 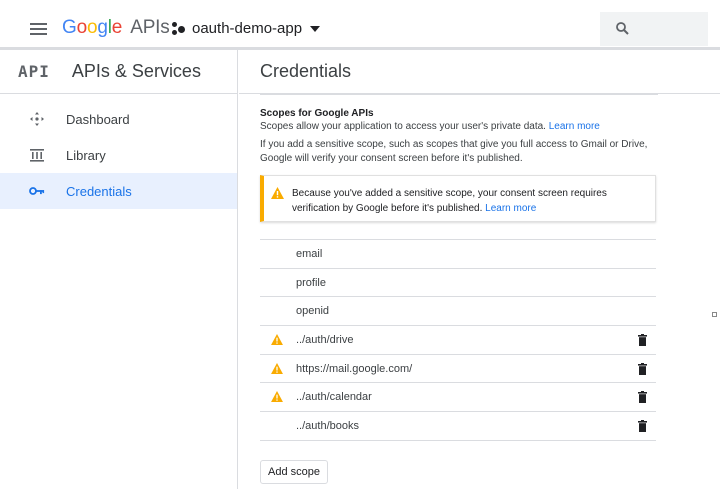 What do you see at coordinates (98, 119) in the screenshot?
I see `sidebar-item-label: Dashboard` at bounding box center [98, 119].